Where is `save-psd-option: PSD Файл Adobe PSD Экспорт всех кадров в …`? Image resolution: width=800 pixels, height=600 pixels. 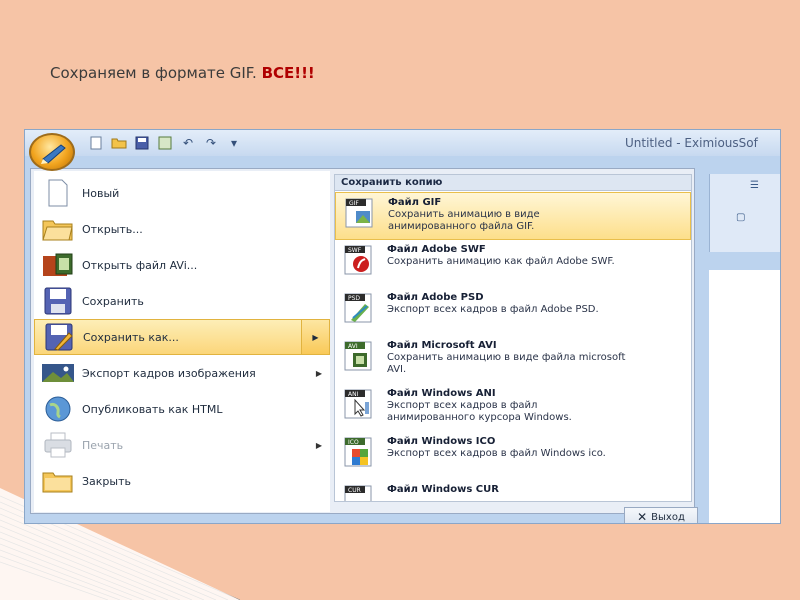 save-psd-option: PSD Файл Adobe PSD Экспорт всех кадров в … is located at coordinates (513, 312).